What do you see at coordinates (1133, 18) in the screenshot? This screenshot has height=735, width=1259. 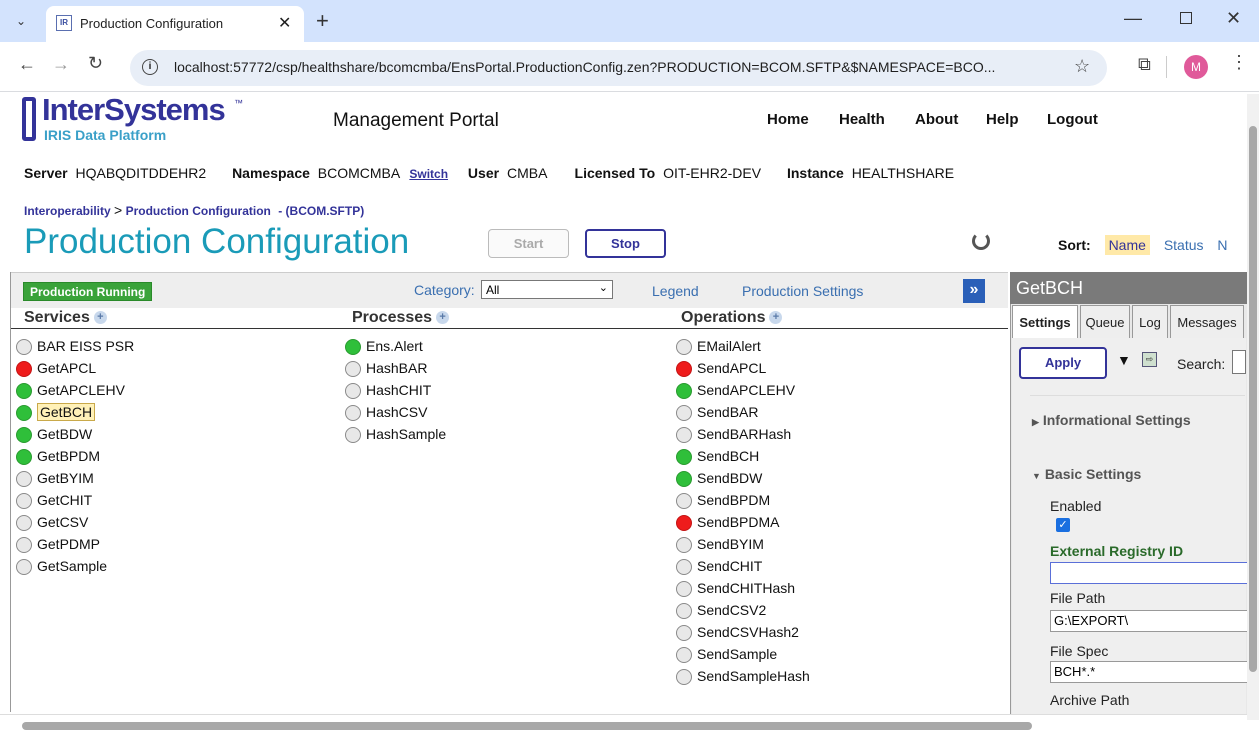 I see `minimize-icon: —` at bounding box center [1133, 18].